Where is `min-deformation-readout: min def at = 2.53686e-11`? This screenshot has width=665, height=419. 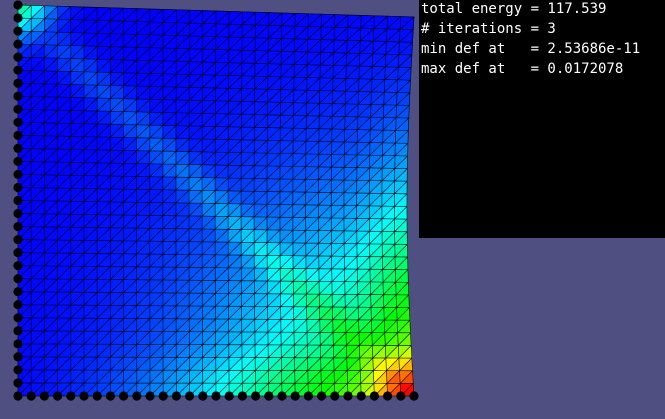
min-deformation-readout: min def at = 2.53686e-11 is located at coordinates (531, 49).